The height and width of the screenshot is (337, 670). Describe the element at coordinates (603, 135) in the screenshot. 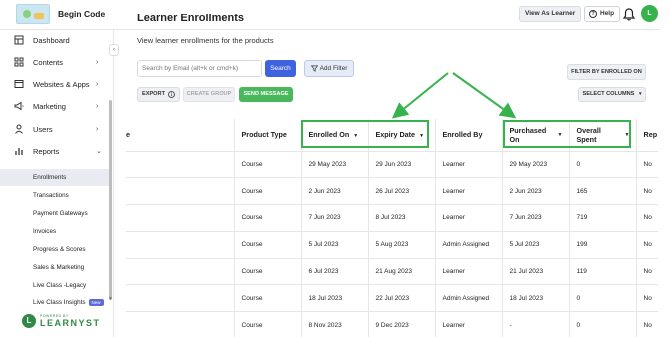

I see `column-header-overall-spent: Overall Spent ▼` at that location.